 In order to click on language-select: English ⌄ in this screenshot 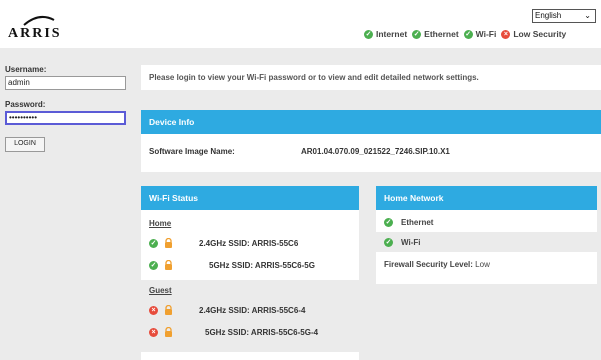, I will do `click(564, 16)`.